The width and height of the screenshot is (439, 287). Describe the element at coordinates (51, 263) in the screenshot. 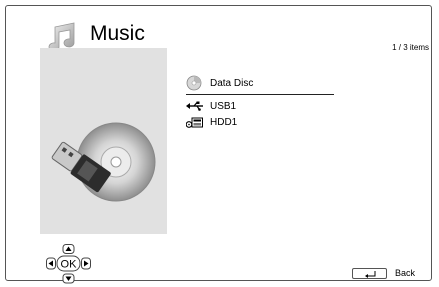

I see `dpad-left-icon` at that location.